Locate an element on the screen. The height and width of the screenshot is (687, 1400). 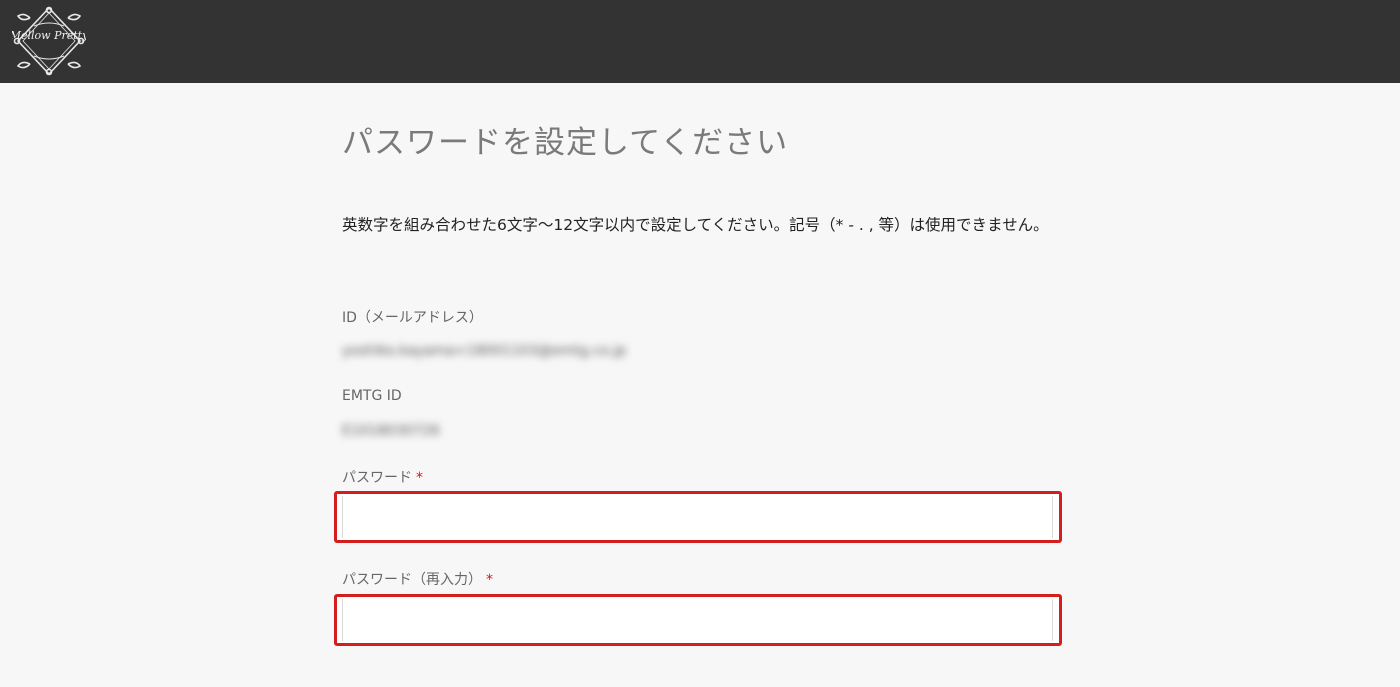
emtg-id-value: E1018030726 is located at coordinates (391, 431).